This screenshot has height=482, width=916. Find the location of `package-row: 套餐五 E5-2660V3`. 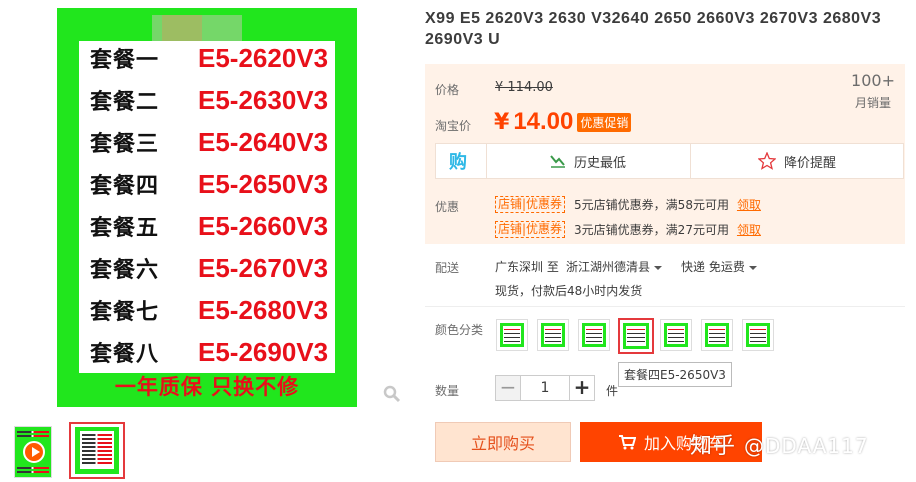

package-row: 套餐五 E5-2660V3 is located at coordinates (215, 226).